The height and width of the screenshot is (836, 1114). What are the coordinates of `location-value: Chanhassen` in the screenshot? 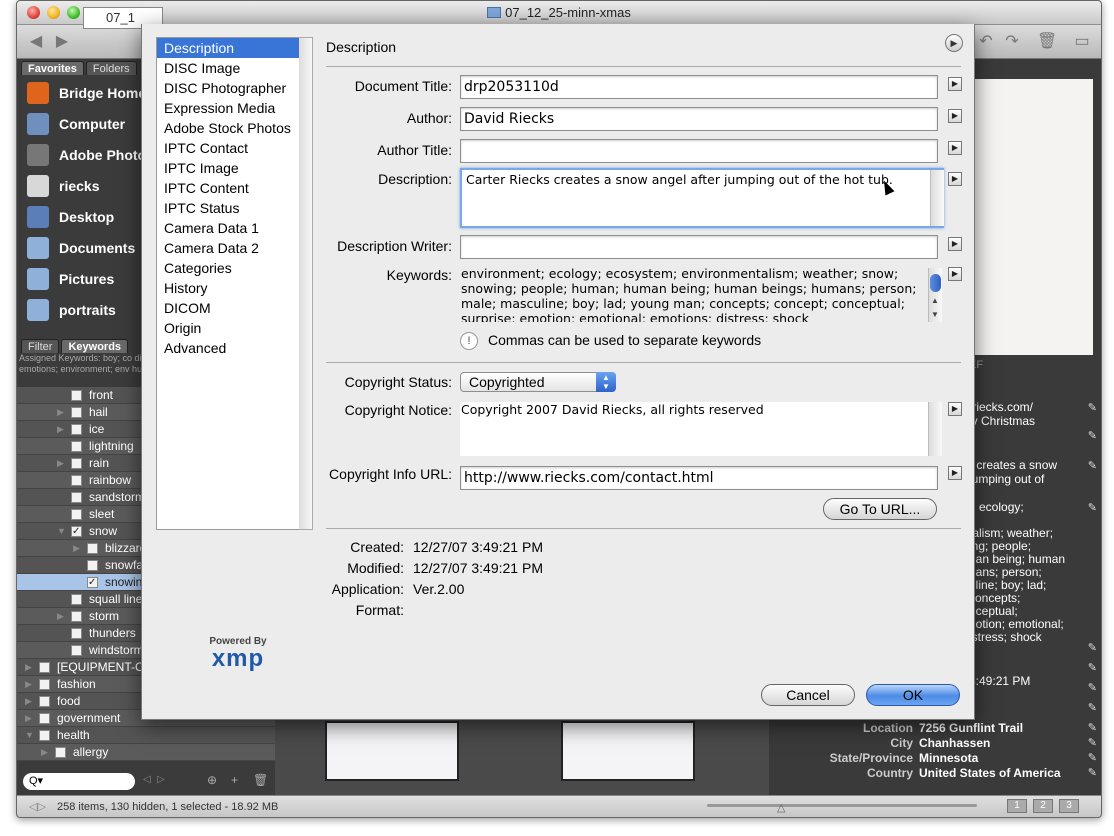 It's located at (954, 743).